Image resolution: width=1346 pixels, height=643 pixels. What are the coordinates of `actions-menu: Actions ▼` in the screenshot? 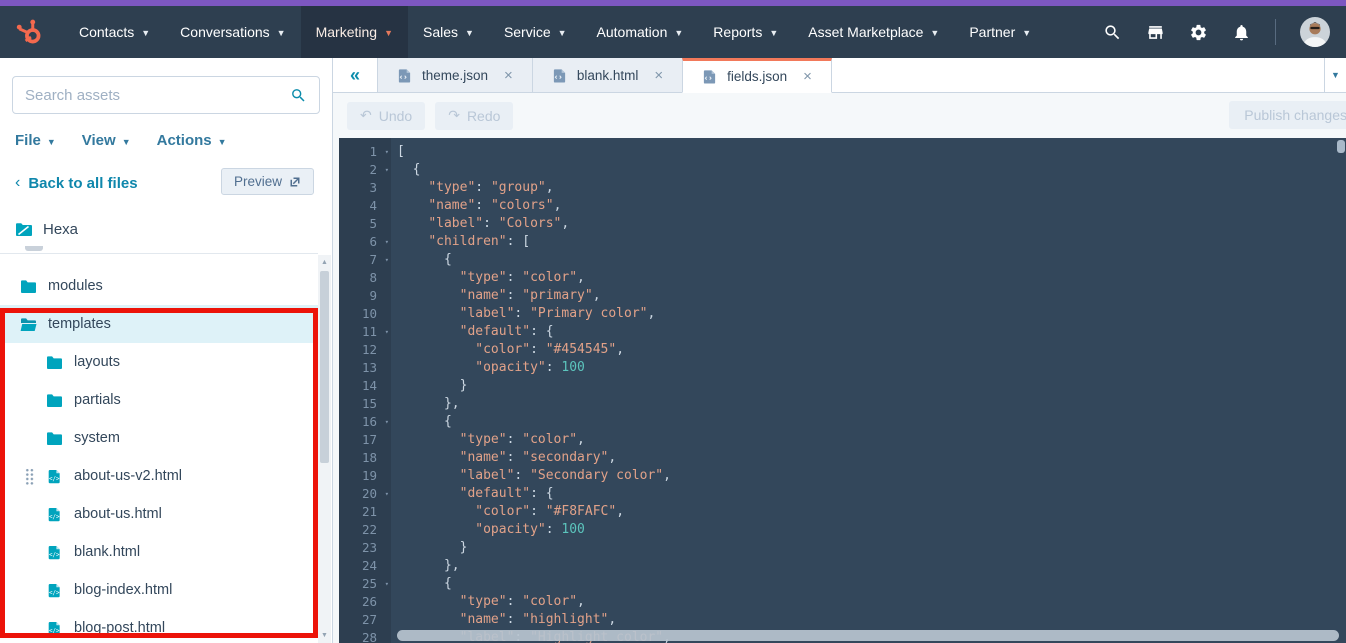 It's located at (192, 140).